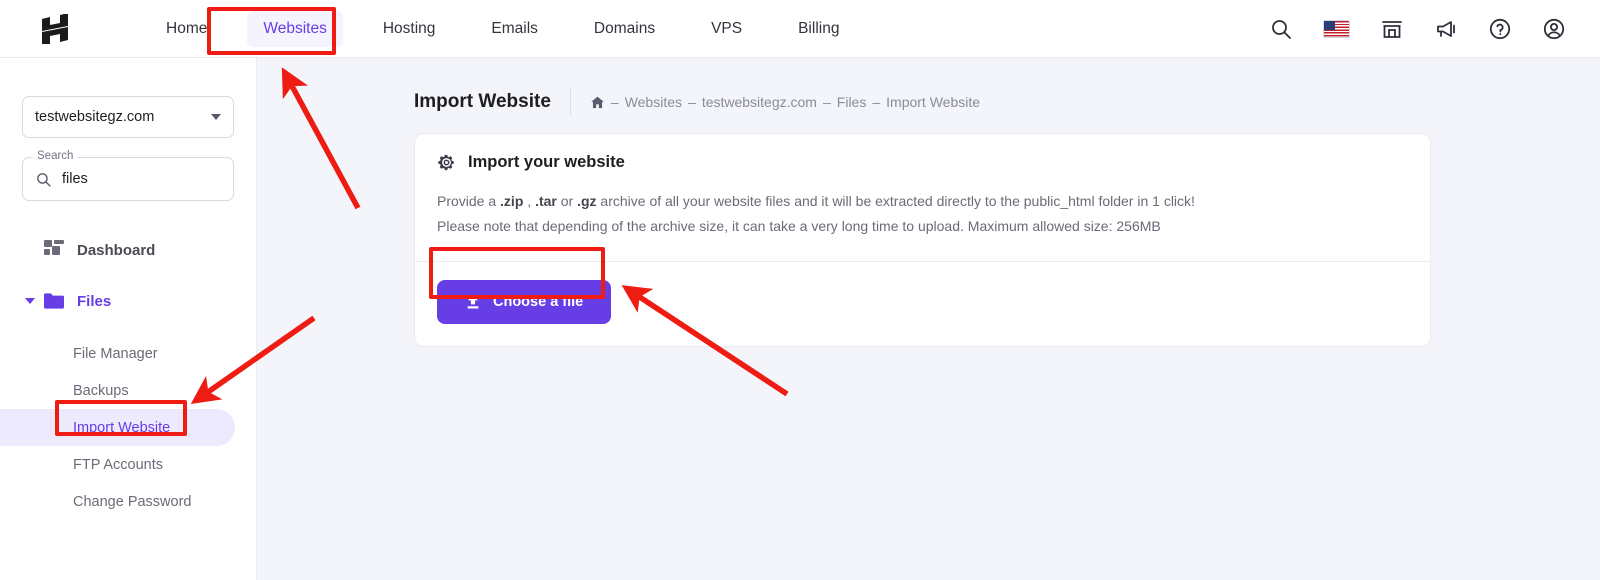 The height and width of the screenshot is (580, 1600). Describe the element at coordinates (132, 501) in the screenshot. I see `sidebar-item-change-password-label: Change Password` at that location.